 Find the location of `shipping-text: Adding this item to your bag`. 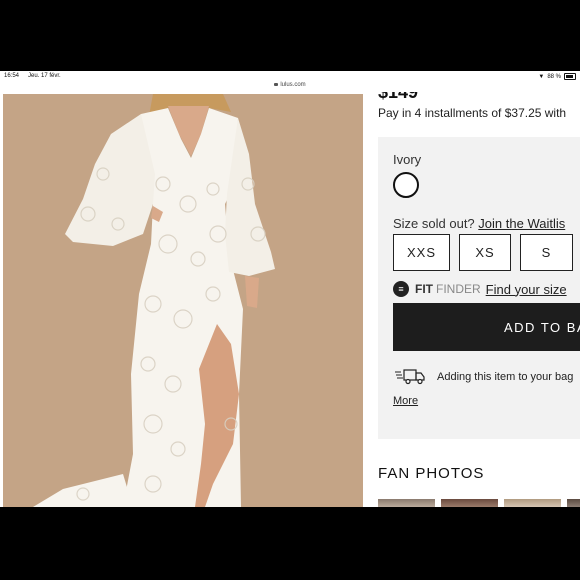

shipping-text: Adding this item to your bag is located at coordinates (505, 376).